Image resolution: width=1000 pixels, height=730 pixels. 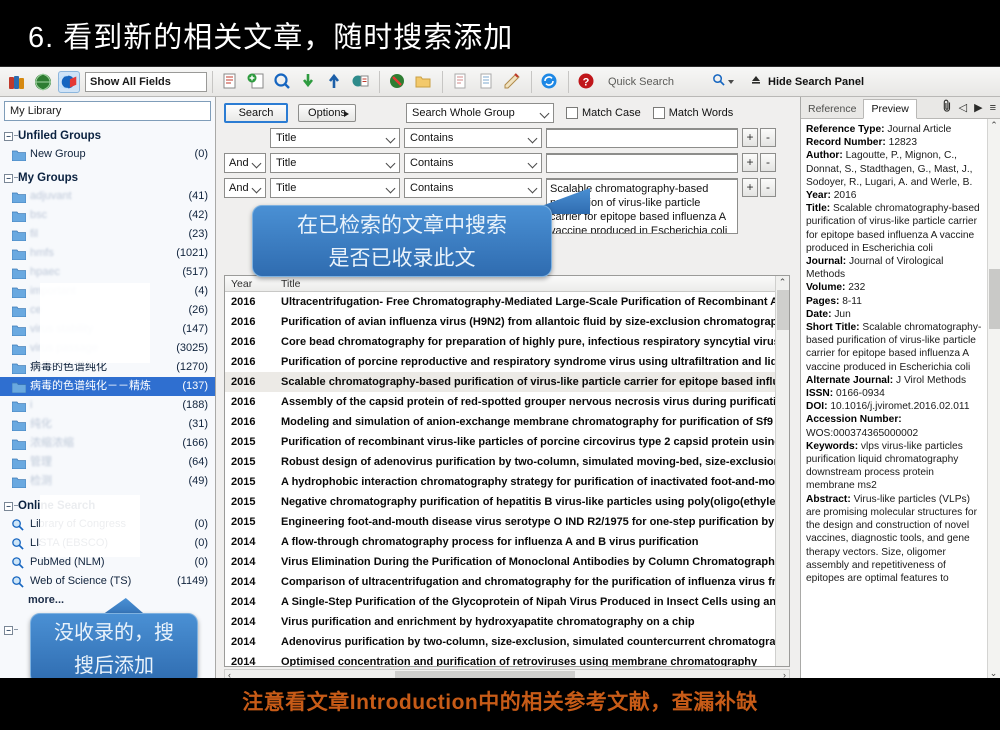 I want to click on add-reference-icon, so click(x=257, y=82).